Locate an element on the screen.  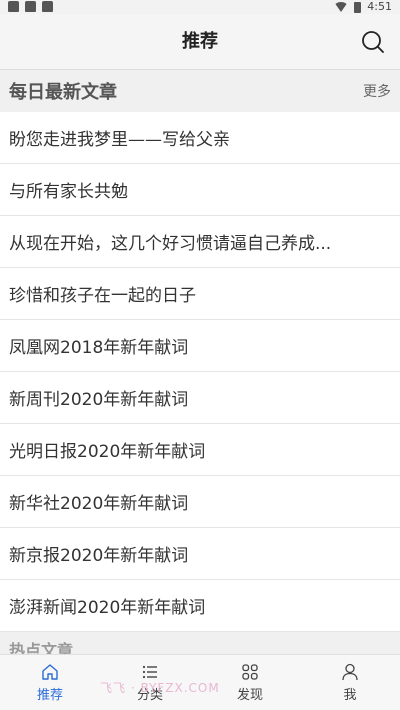
search-icon is located at coordinates (373, 42).